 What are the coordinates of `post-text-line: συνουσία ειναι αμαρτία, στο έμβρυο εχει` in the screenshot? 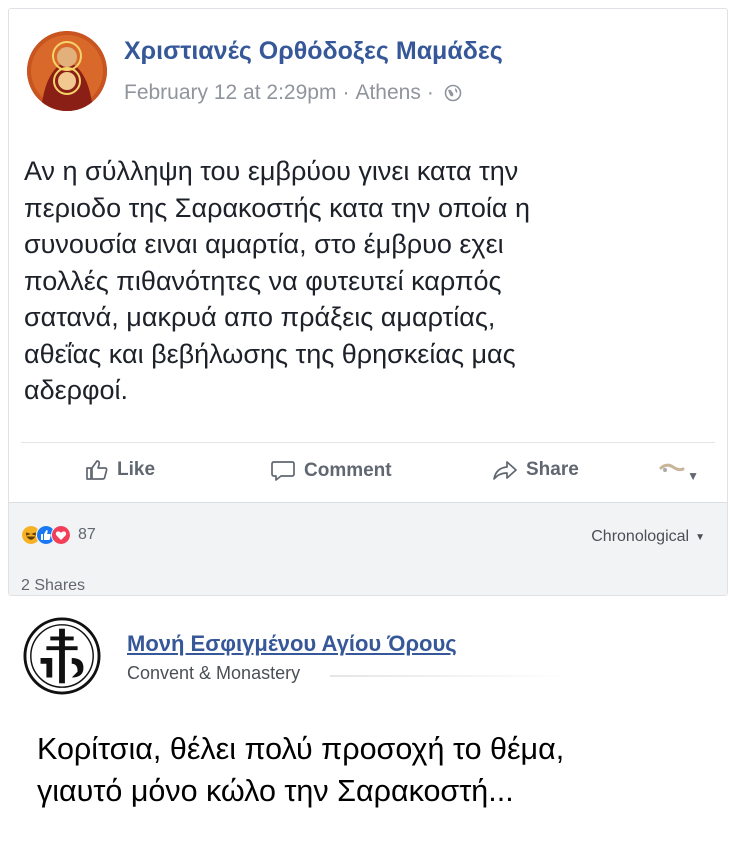 It's located at (264, 244).